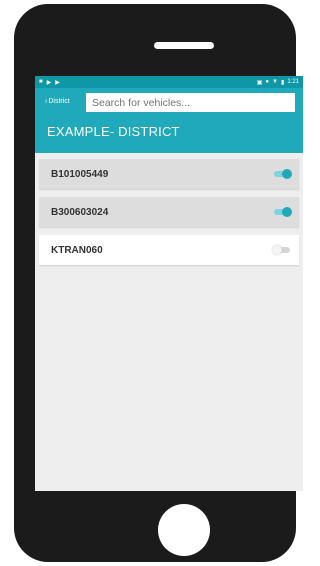 This screenshot has width=320, height=566. I want to click on wifi-icon: ▼, so click(275, 82).